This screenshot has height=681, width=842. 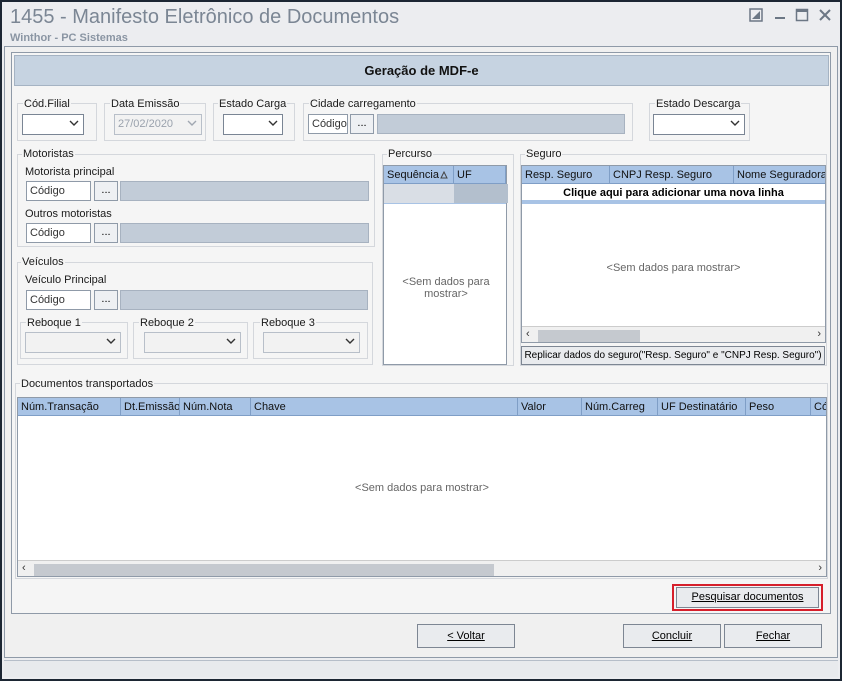 What do you see at coordinates (244, 300) in the screenshot?
I see `veiculo-principal-description` at bounding box center [244, 300].